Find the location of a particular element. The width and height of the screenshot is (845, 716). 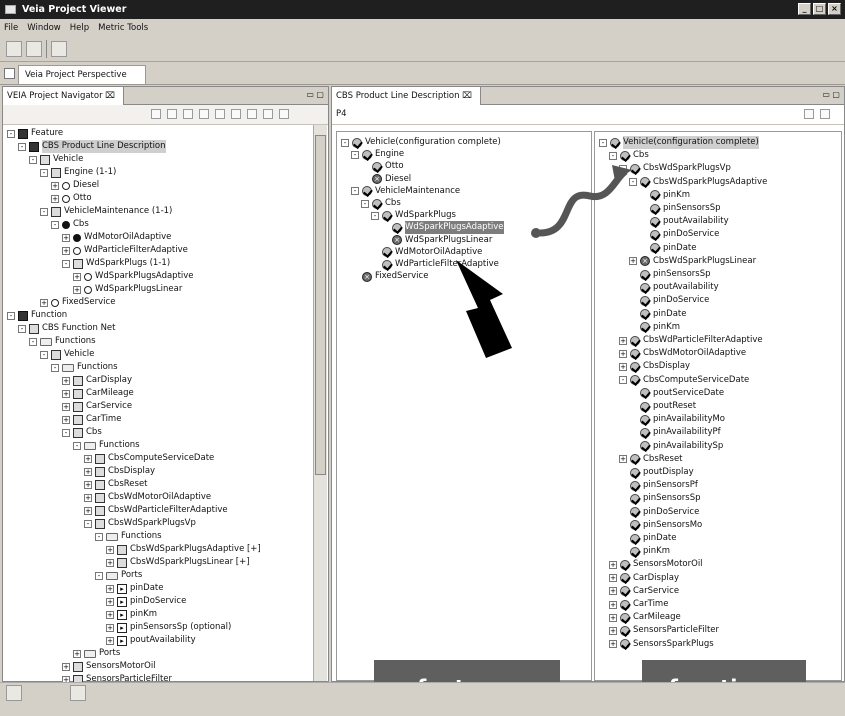

new-icon is located at coordinates (14, 48).